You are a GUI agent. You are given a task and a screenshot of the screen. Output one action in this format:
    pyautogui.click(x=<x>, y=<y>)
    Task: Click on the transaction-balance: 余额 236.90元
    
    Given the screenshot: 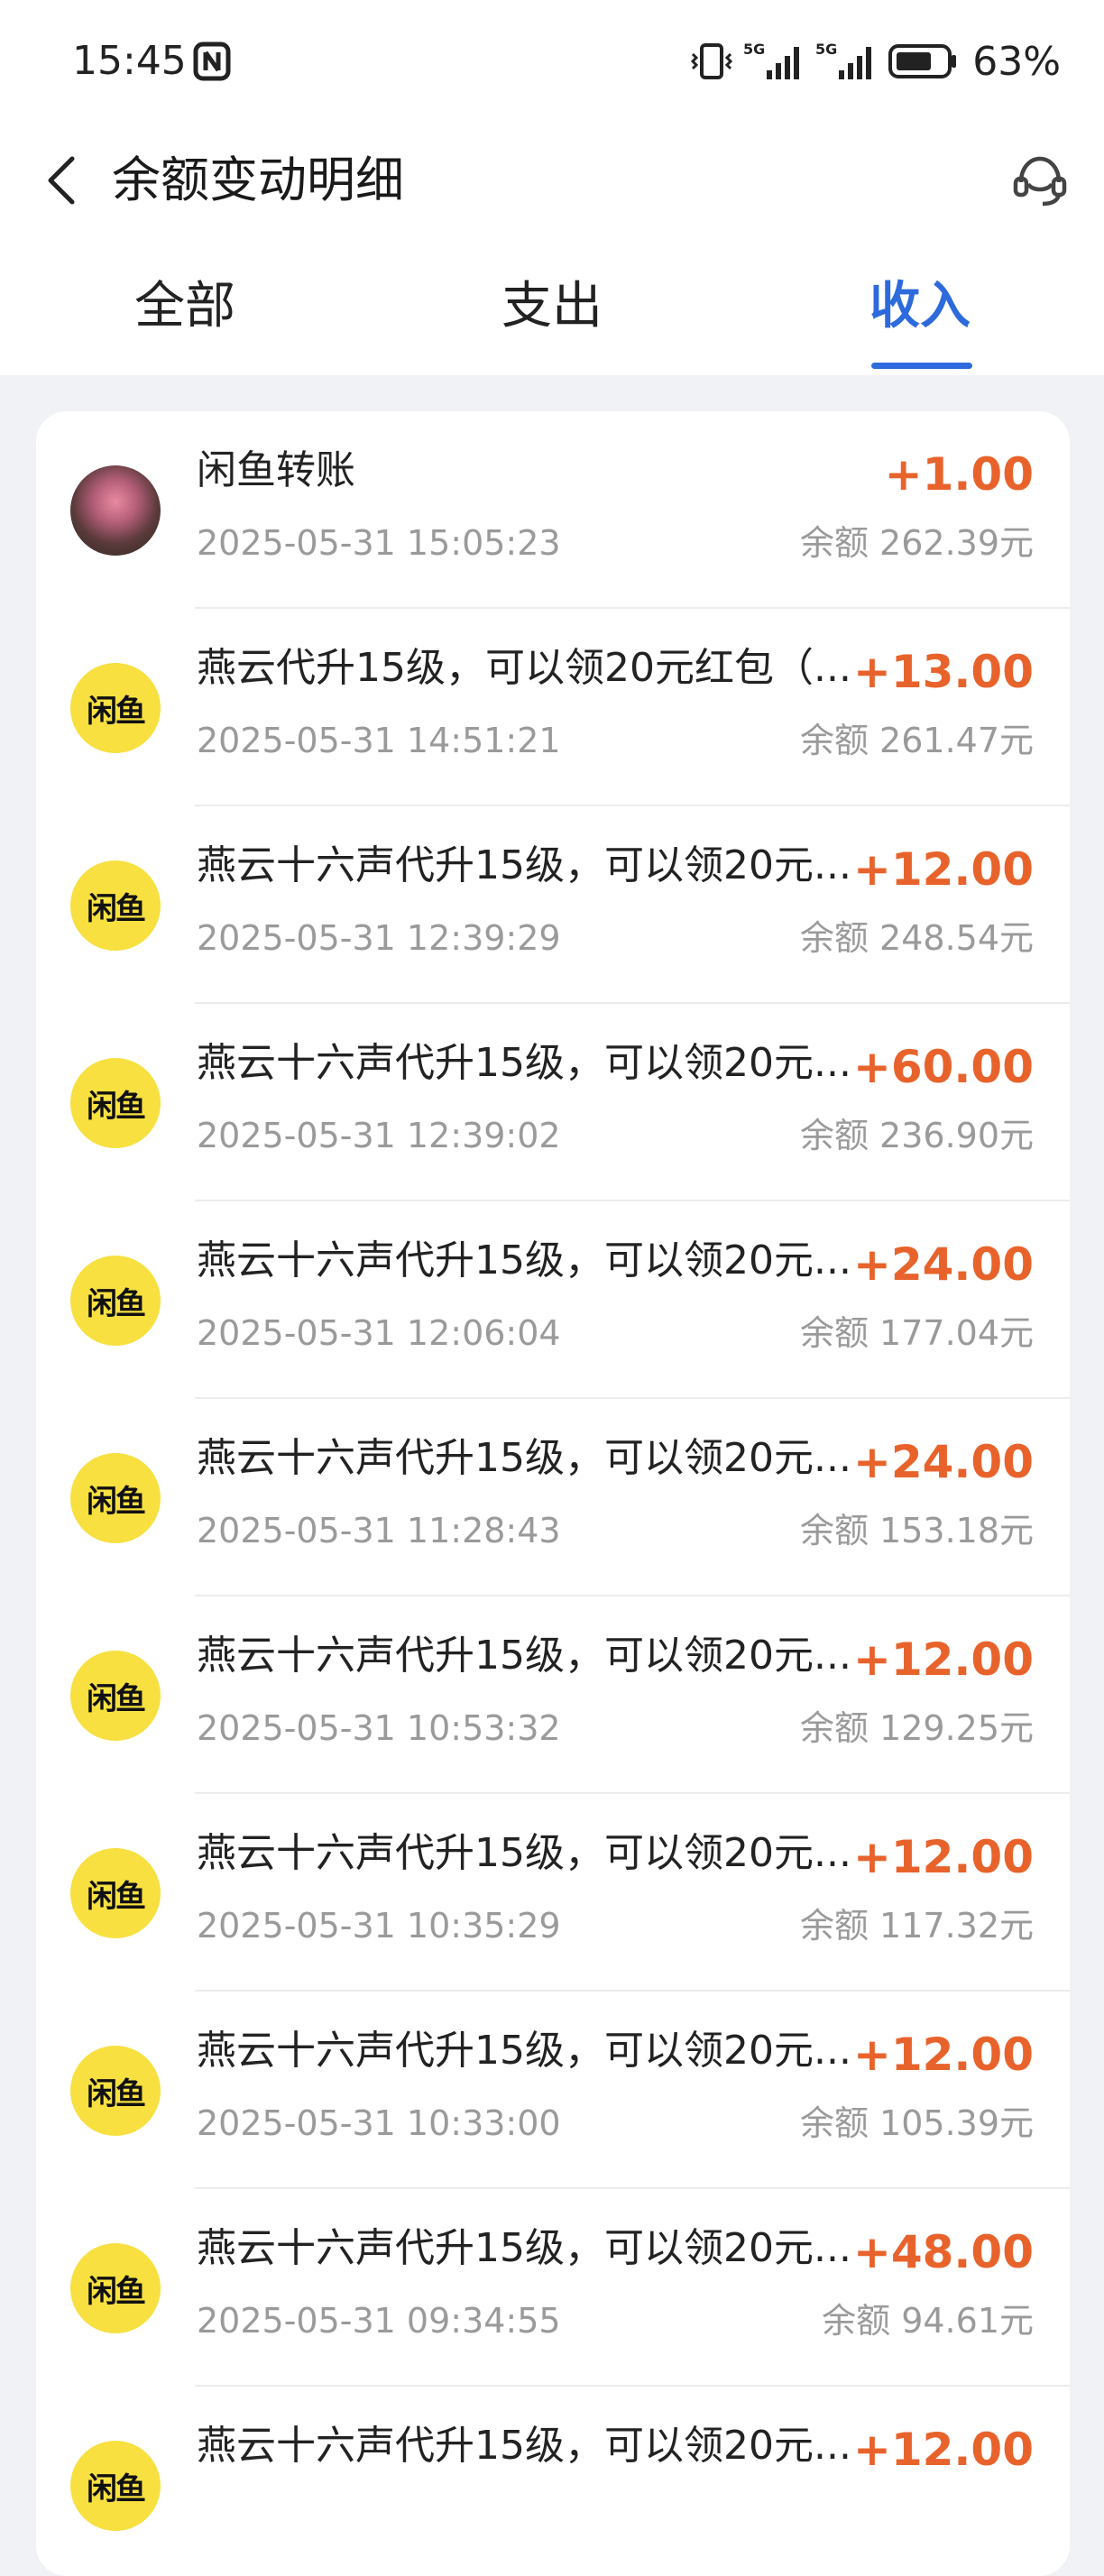 What is the action you would take?
    pyautogui.click(x=917, y=1135)
    